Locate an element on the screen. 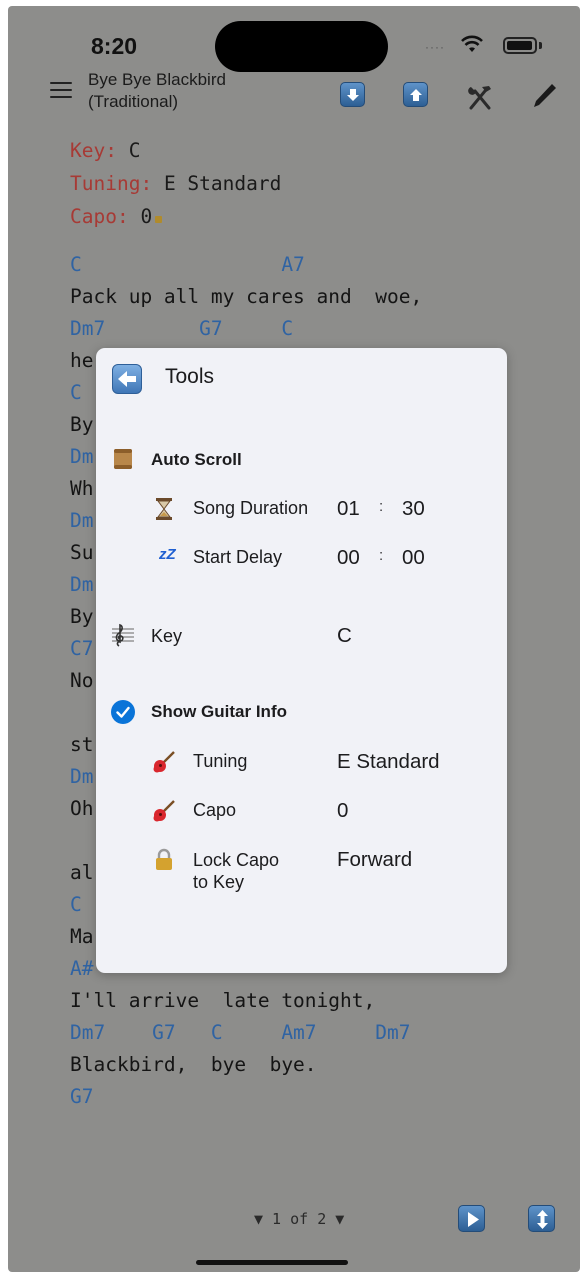  panel-title: Tools is located at coordinates (190, 376).